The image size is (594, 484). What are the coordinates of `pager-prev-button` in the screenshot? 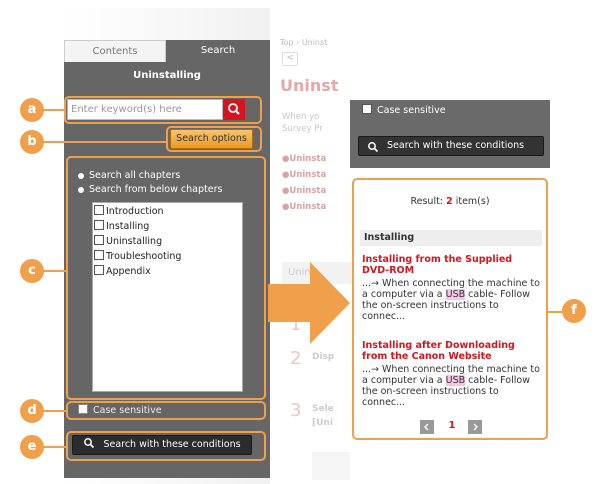 It's located at (427, 427).